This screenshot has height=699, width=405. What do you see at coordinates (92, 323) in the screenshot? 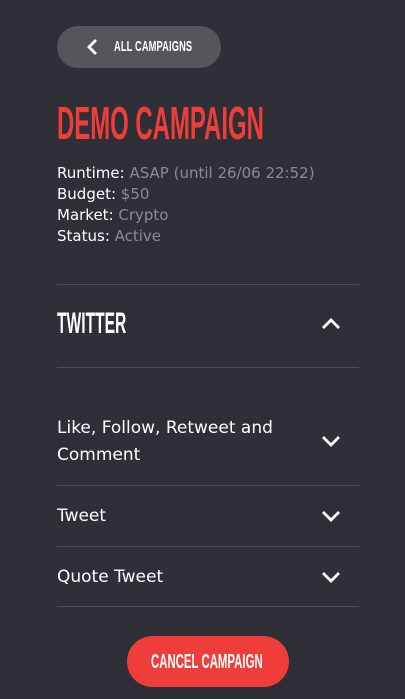
I see `section-title-twitter: TWITTER` at bounding box center [92, 323].